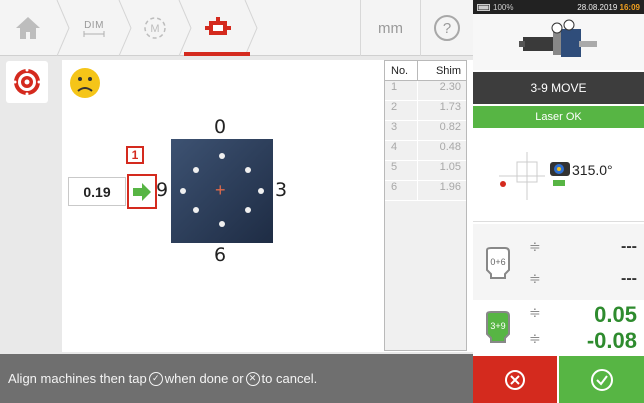 The image size is (644, 403). Describe the element at coordinates (629, 246) in the screenshot. I see `vertical-gap-value: ---` at that location.